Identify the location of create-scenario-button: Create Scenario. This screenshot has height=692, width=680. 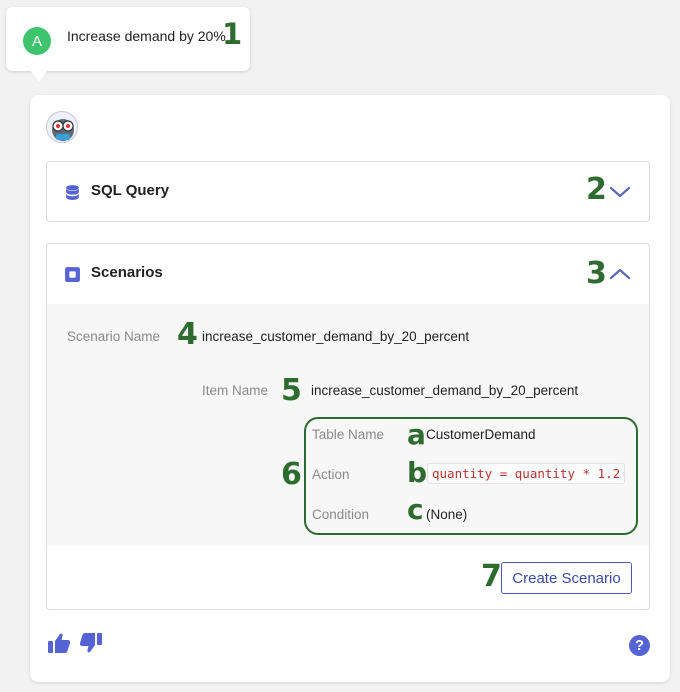
(566, 578).